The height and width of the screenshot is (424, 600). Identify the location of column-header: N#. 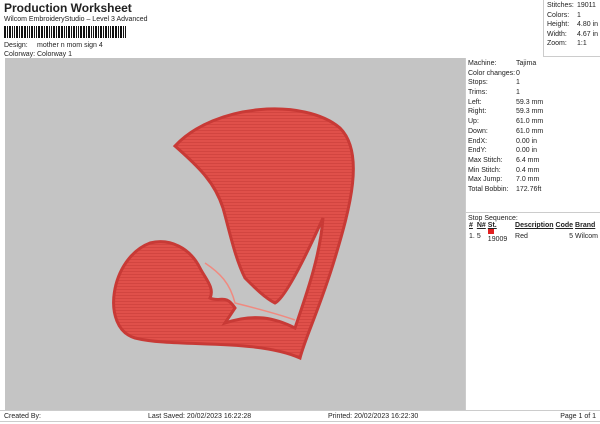
(481, 225).